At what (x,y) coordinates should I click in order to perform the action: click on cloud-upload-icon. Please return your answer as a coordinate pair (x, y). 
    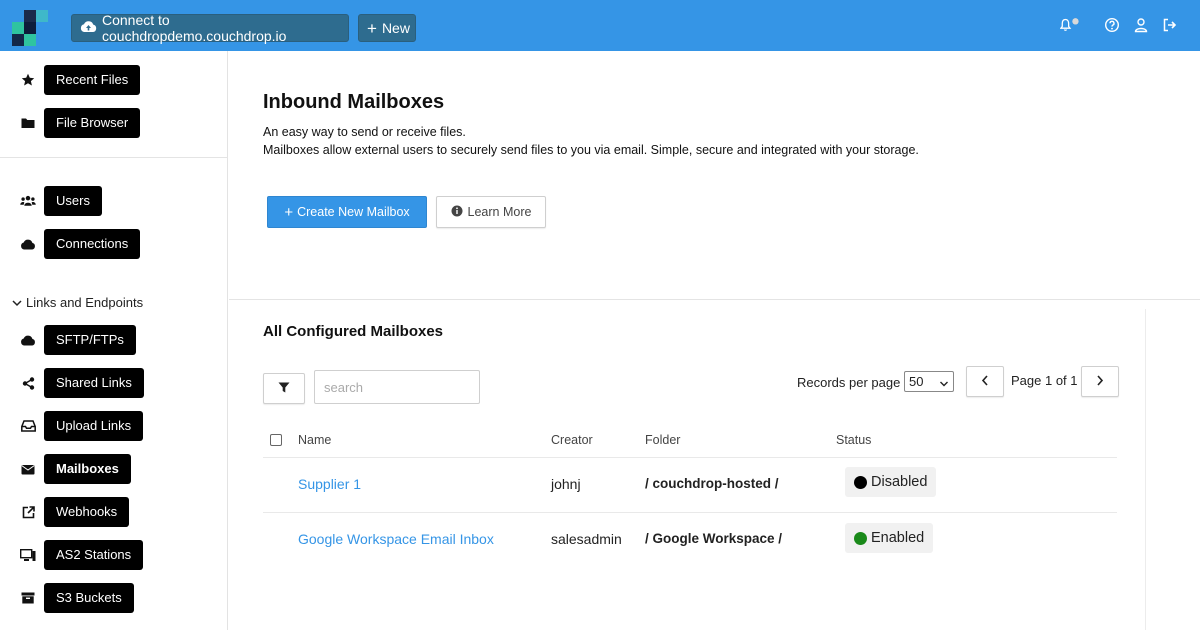
    Looking at the image, I should click on (88, 28).